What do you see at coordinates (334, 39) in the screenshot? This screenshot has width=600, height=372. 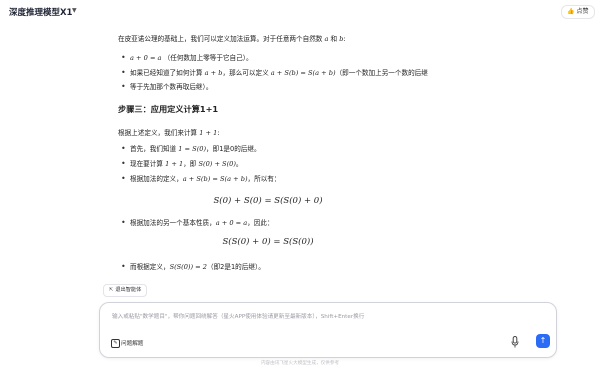 I see `intro-mid: 和` at bounding box center [334, 39].